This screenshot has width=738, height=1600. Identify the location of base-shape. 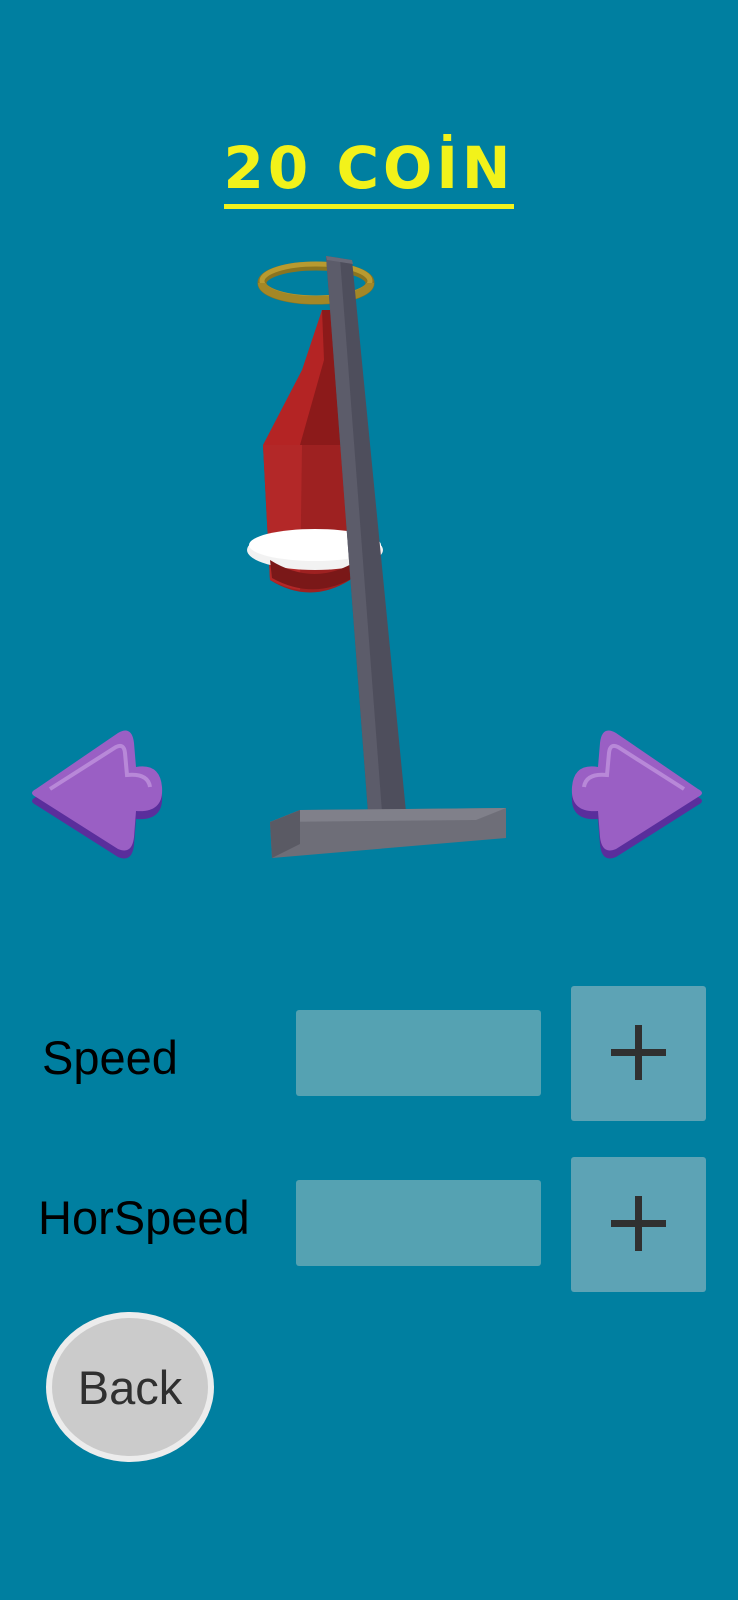
(388, 833).